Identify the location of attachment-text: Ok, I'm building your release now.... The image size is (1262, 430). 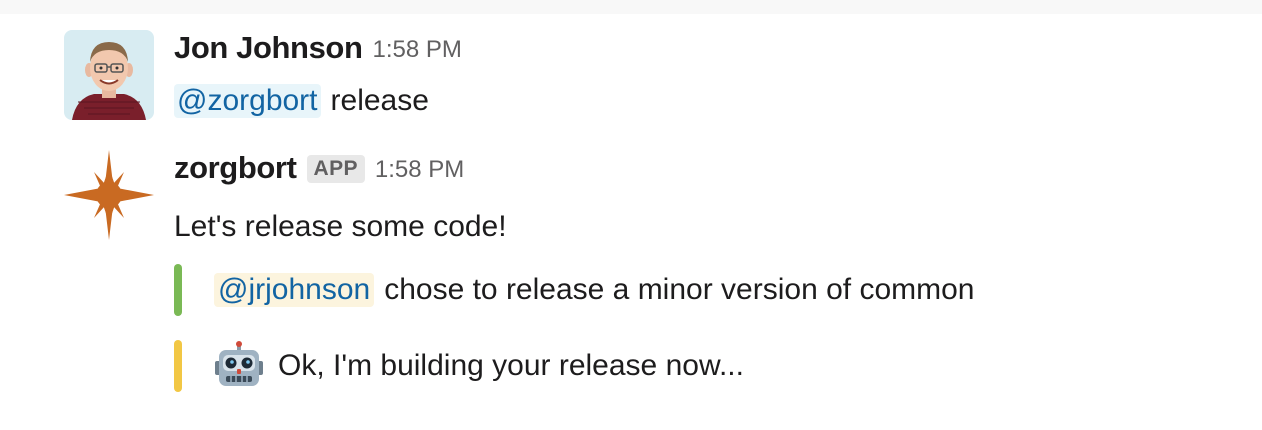
(511, 365).